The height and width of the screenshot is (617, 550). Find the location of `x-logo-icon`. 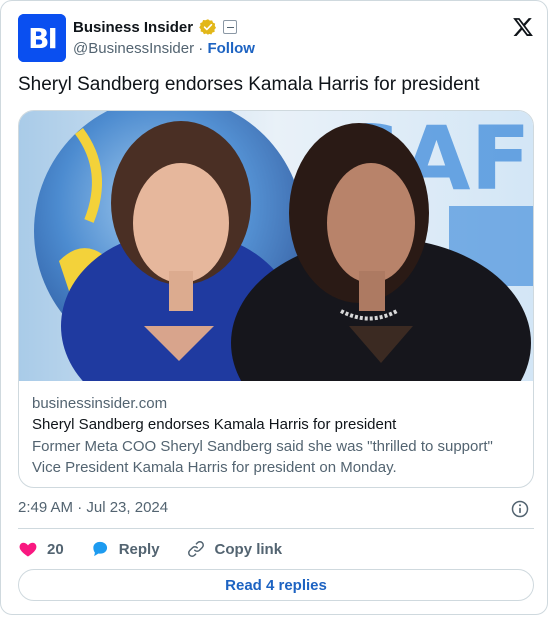

x-logo-icon is located at coordinates (523, 27).